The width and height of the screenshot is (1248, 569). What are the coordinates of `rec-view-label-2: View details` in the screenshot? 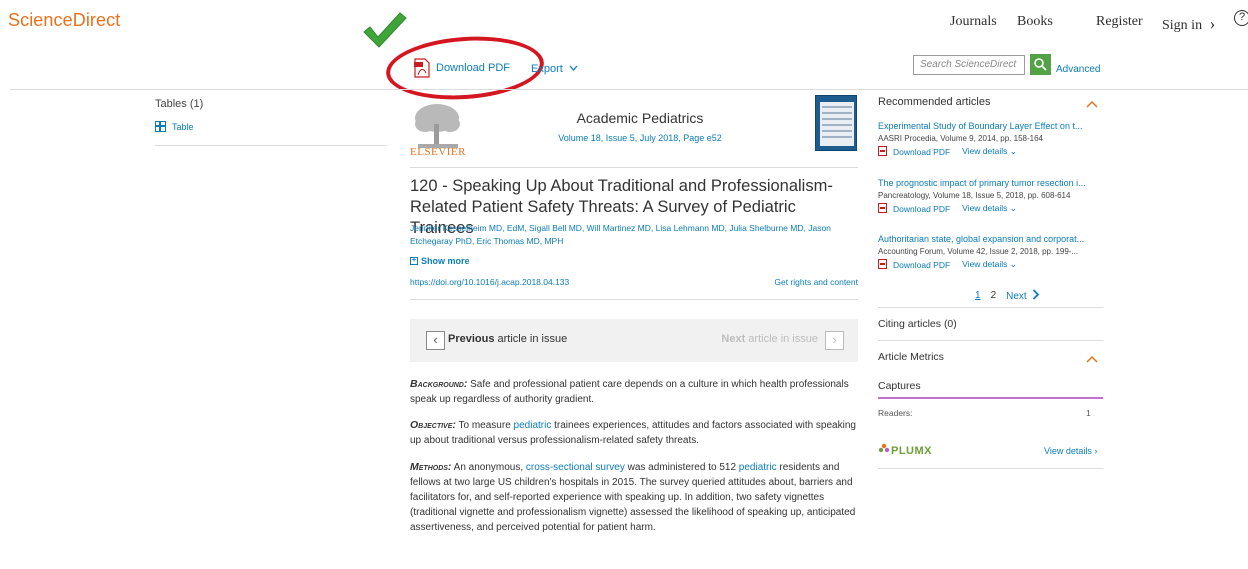 It's located at (985, 208).